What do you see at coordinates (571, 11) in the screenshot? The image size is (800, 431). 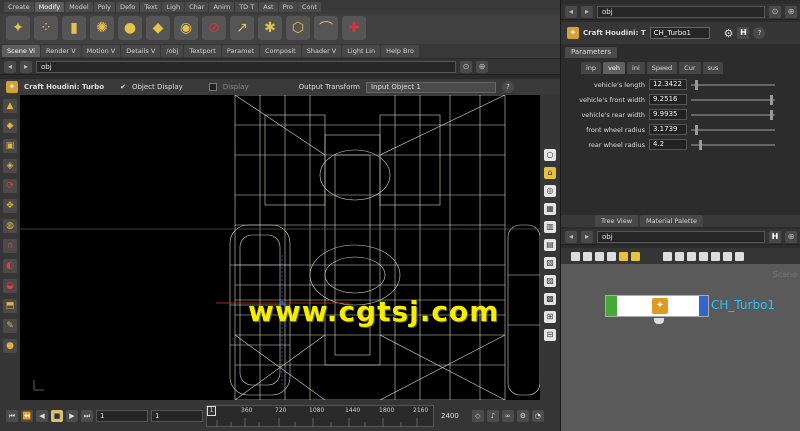 I see `back-arrow-icon: ◂` at bounding box center [571, 11].